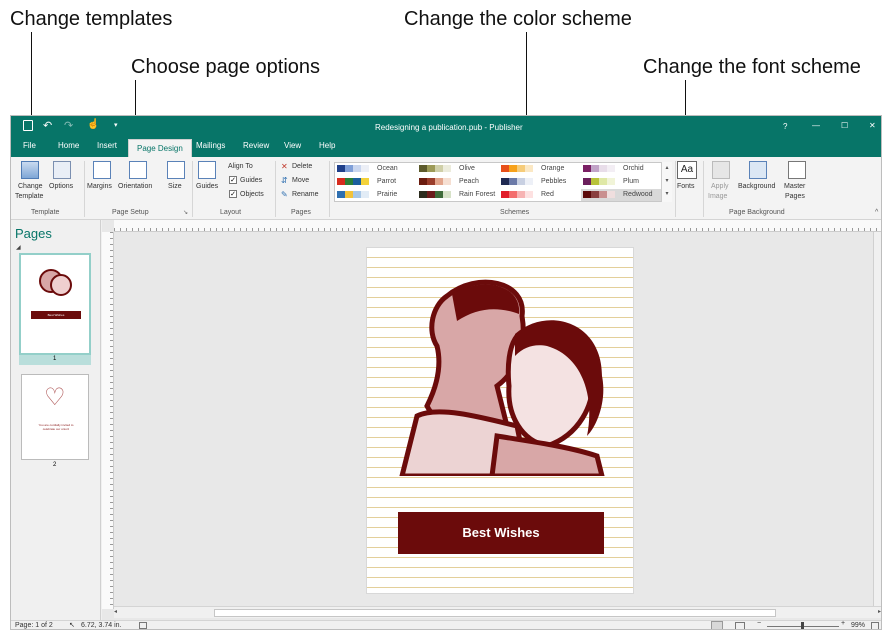  What do you see at coordinates (621, 195) in the screenshot?
I see `scheme-item-redwood: Redwood` at bounding box center [621, 195].